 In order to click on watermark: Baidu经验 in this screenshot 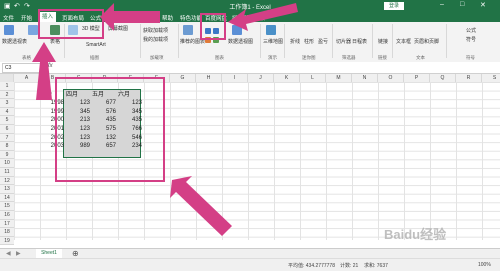, I will do `click(415, 234)`.